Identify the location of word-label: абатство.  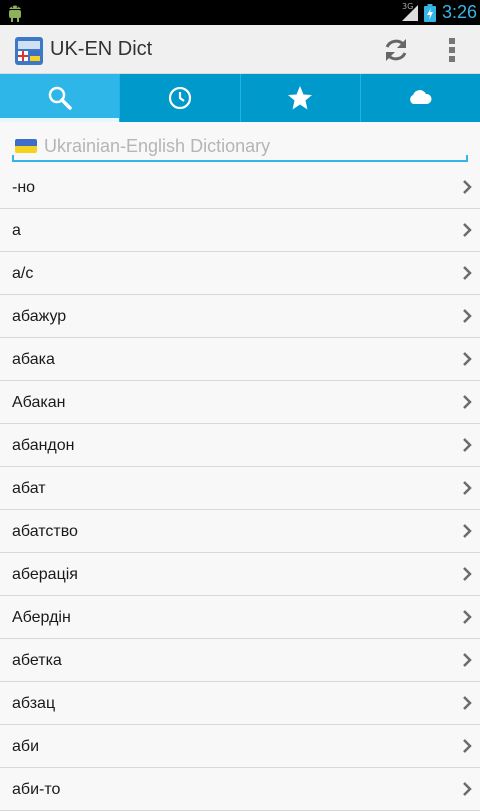
(45, 531).